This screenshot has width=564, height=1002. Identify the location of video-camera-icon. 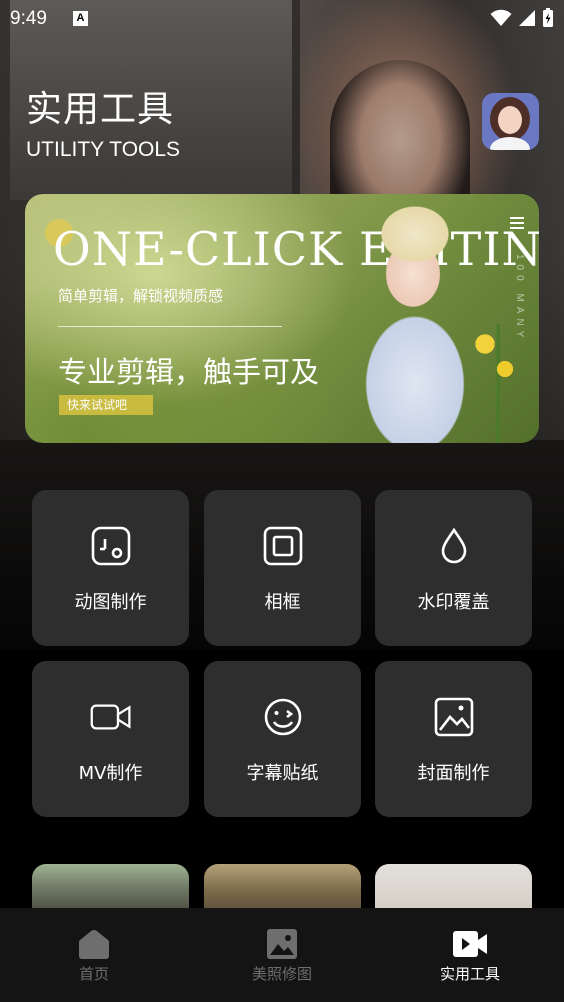
(111, 717).